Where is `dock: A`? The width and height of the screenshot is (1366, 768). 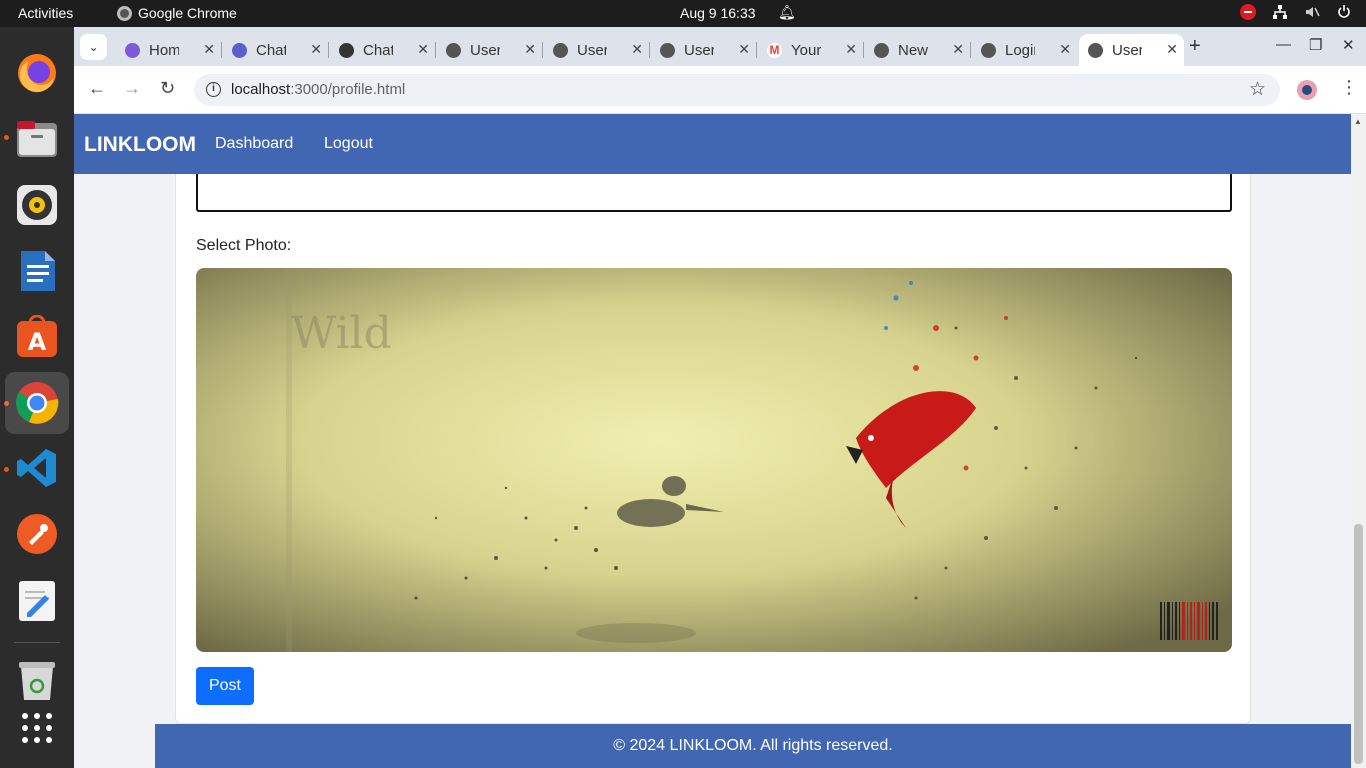 dock: A is located at coordinates (37, 397).